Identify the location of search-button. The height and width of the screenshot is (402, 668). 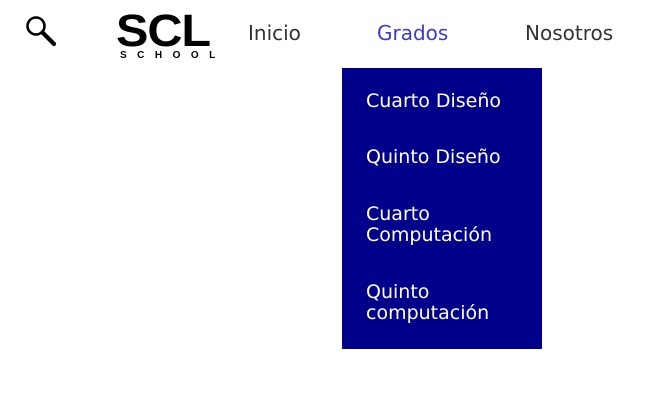
(41, 31).